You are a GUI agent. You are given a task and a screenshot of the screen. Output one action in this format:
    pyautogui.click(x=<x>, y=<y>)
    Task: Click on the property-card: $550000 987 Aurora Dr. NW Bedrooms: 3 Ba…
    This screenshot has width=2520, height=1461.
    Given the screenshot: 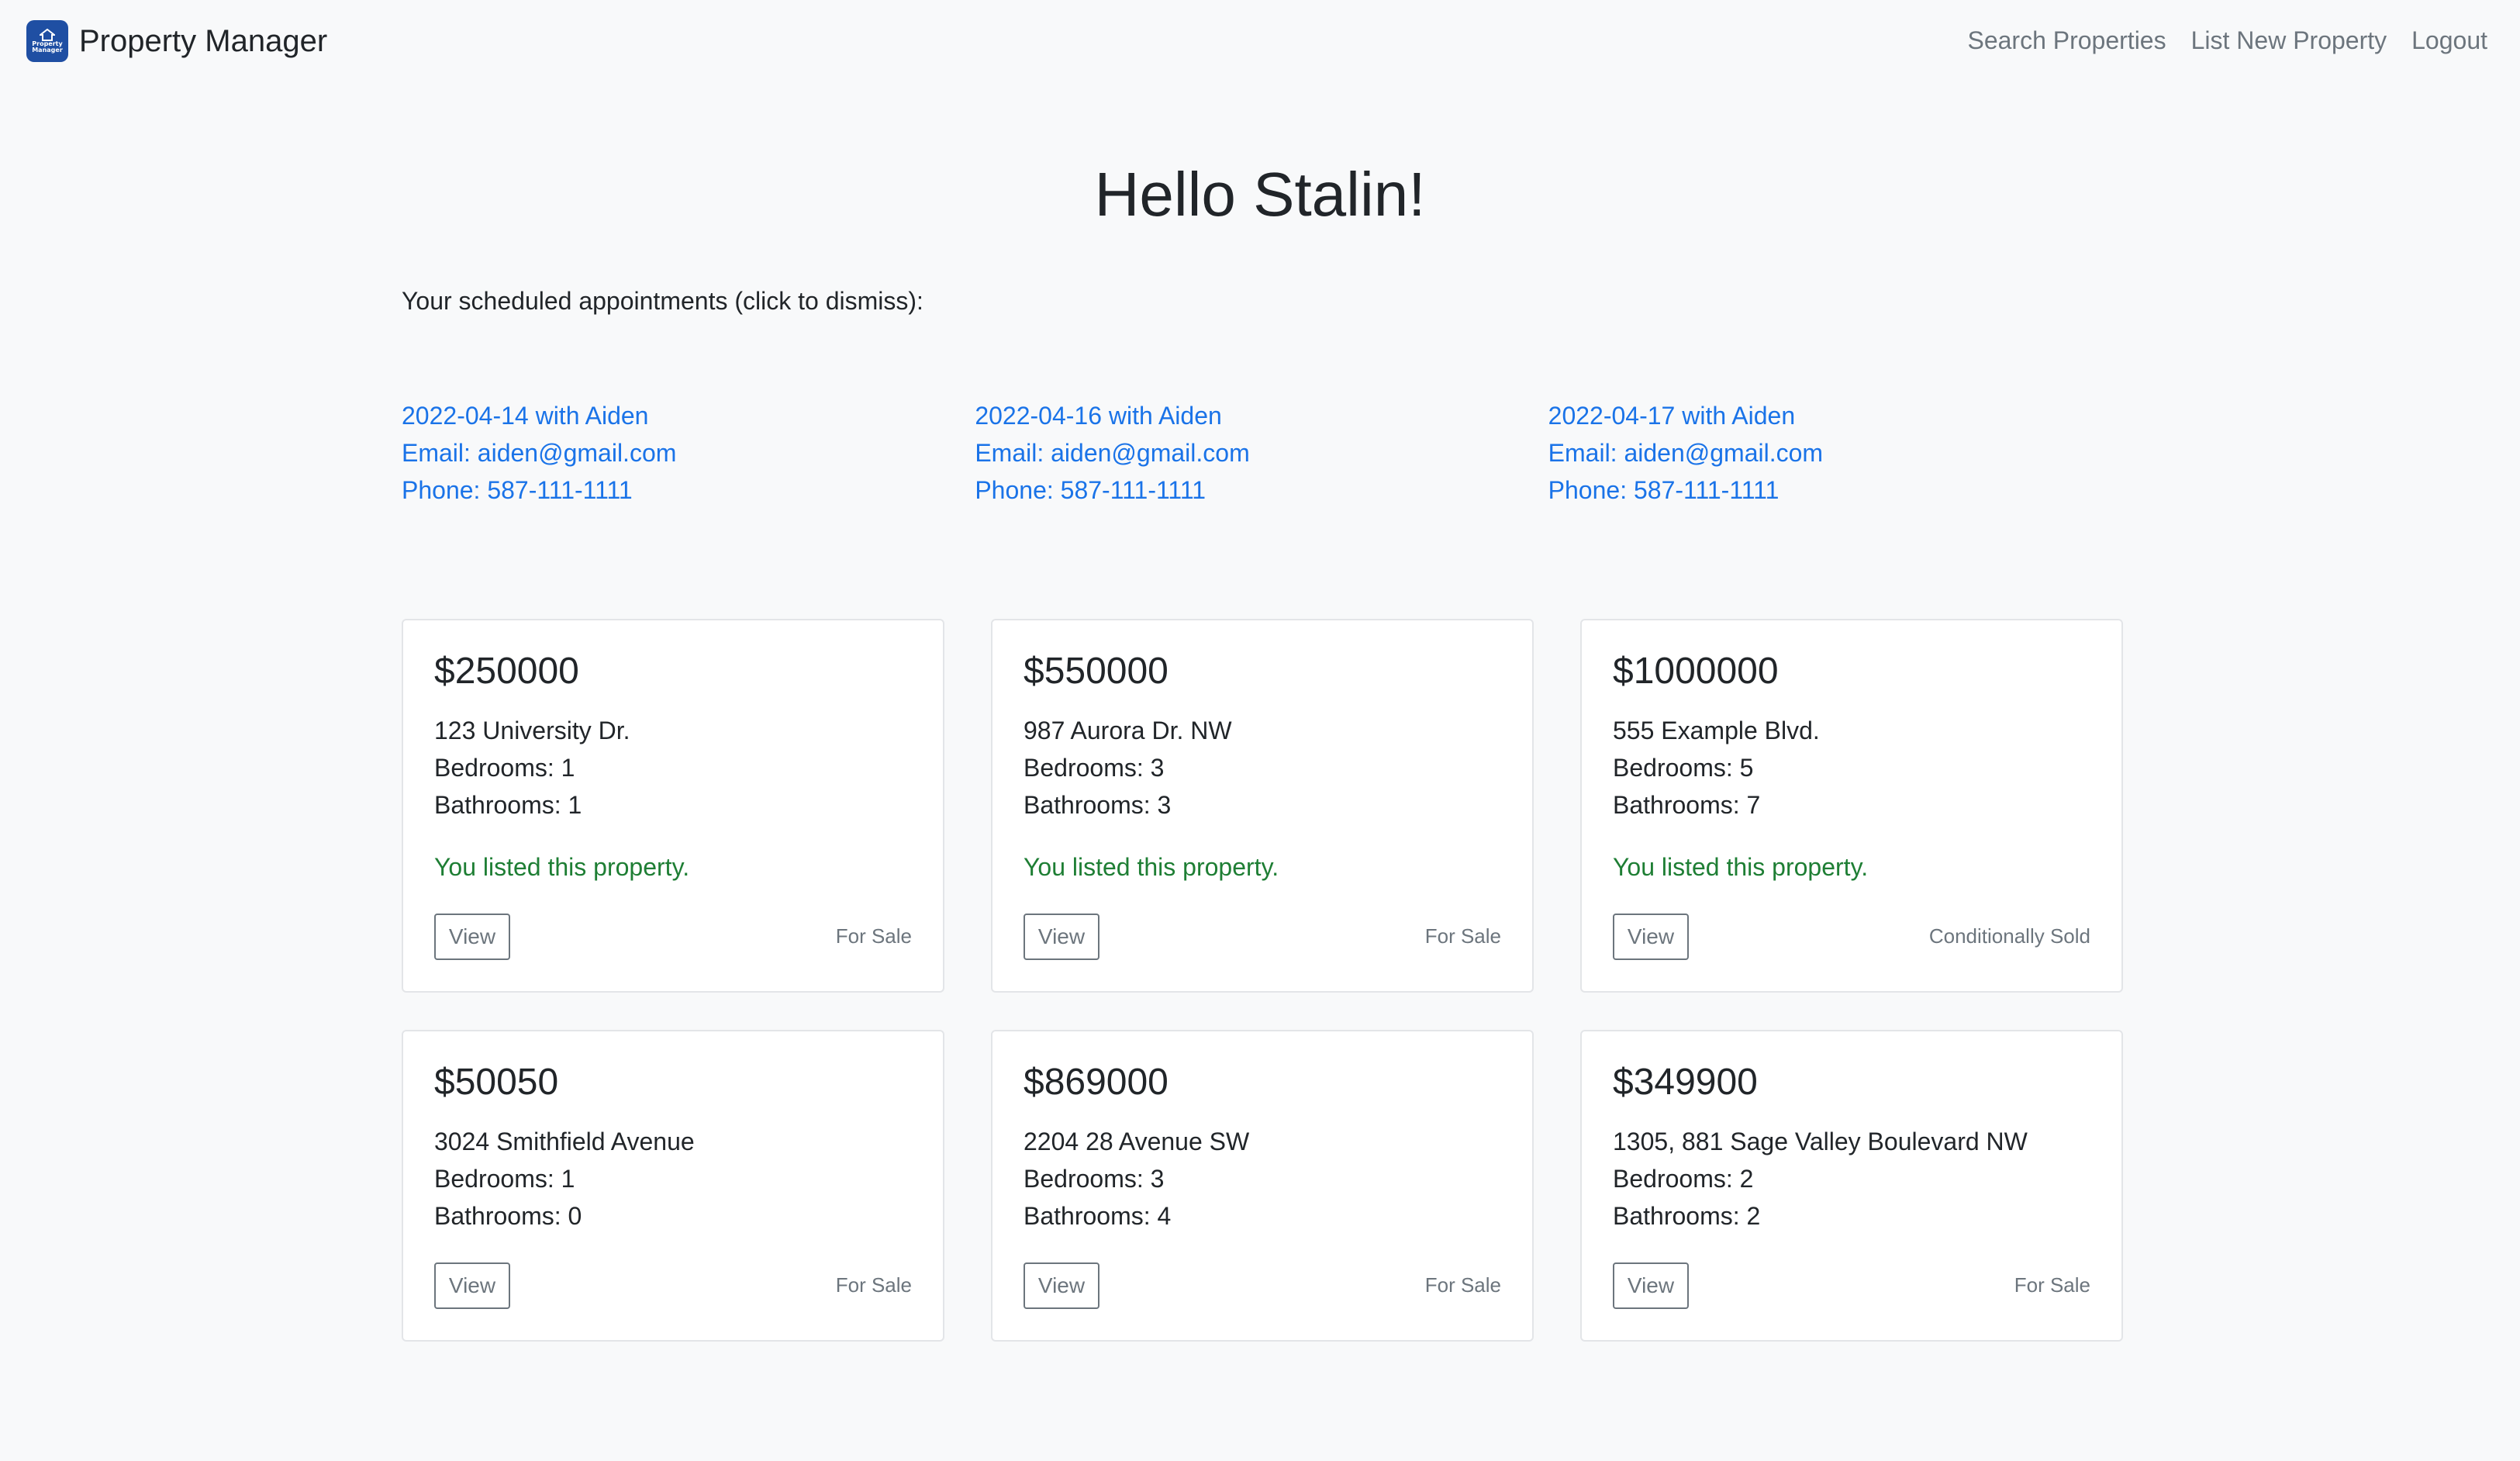 What is the action you would take?
    pyautogui.click(x=1262, y=806)
    